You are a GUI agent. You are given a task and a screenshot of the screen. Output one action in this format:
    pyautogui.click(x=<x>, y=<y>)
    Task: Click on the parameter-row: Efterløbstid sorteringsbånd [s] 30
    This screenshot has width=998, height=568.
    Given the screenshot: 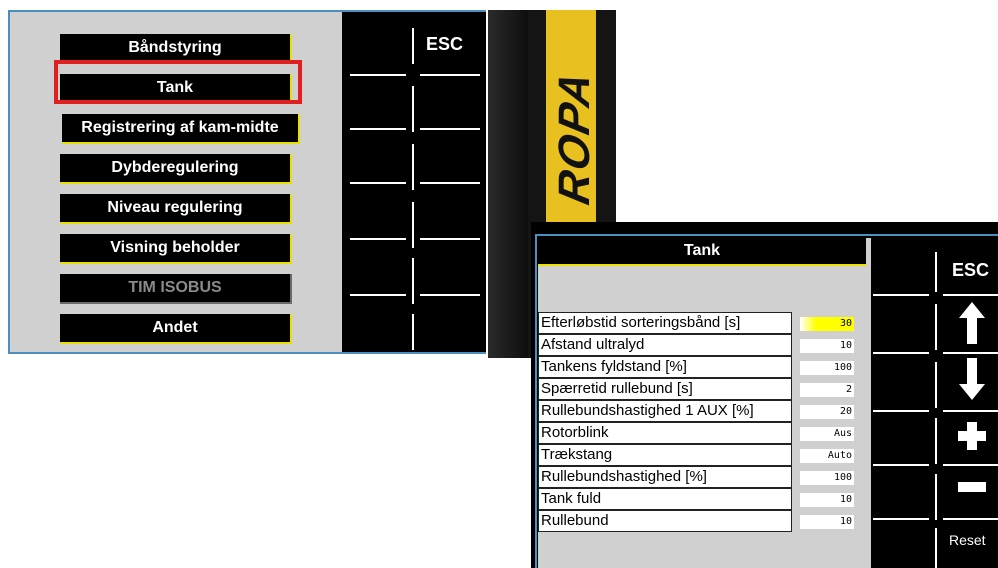 What is the action you would take?
    pyautogui.click(x=704, y=323)
    